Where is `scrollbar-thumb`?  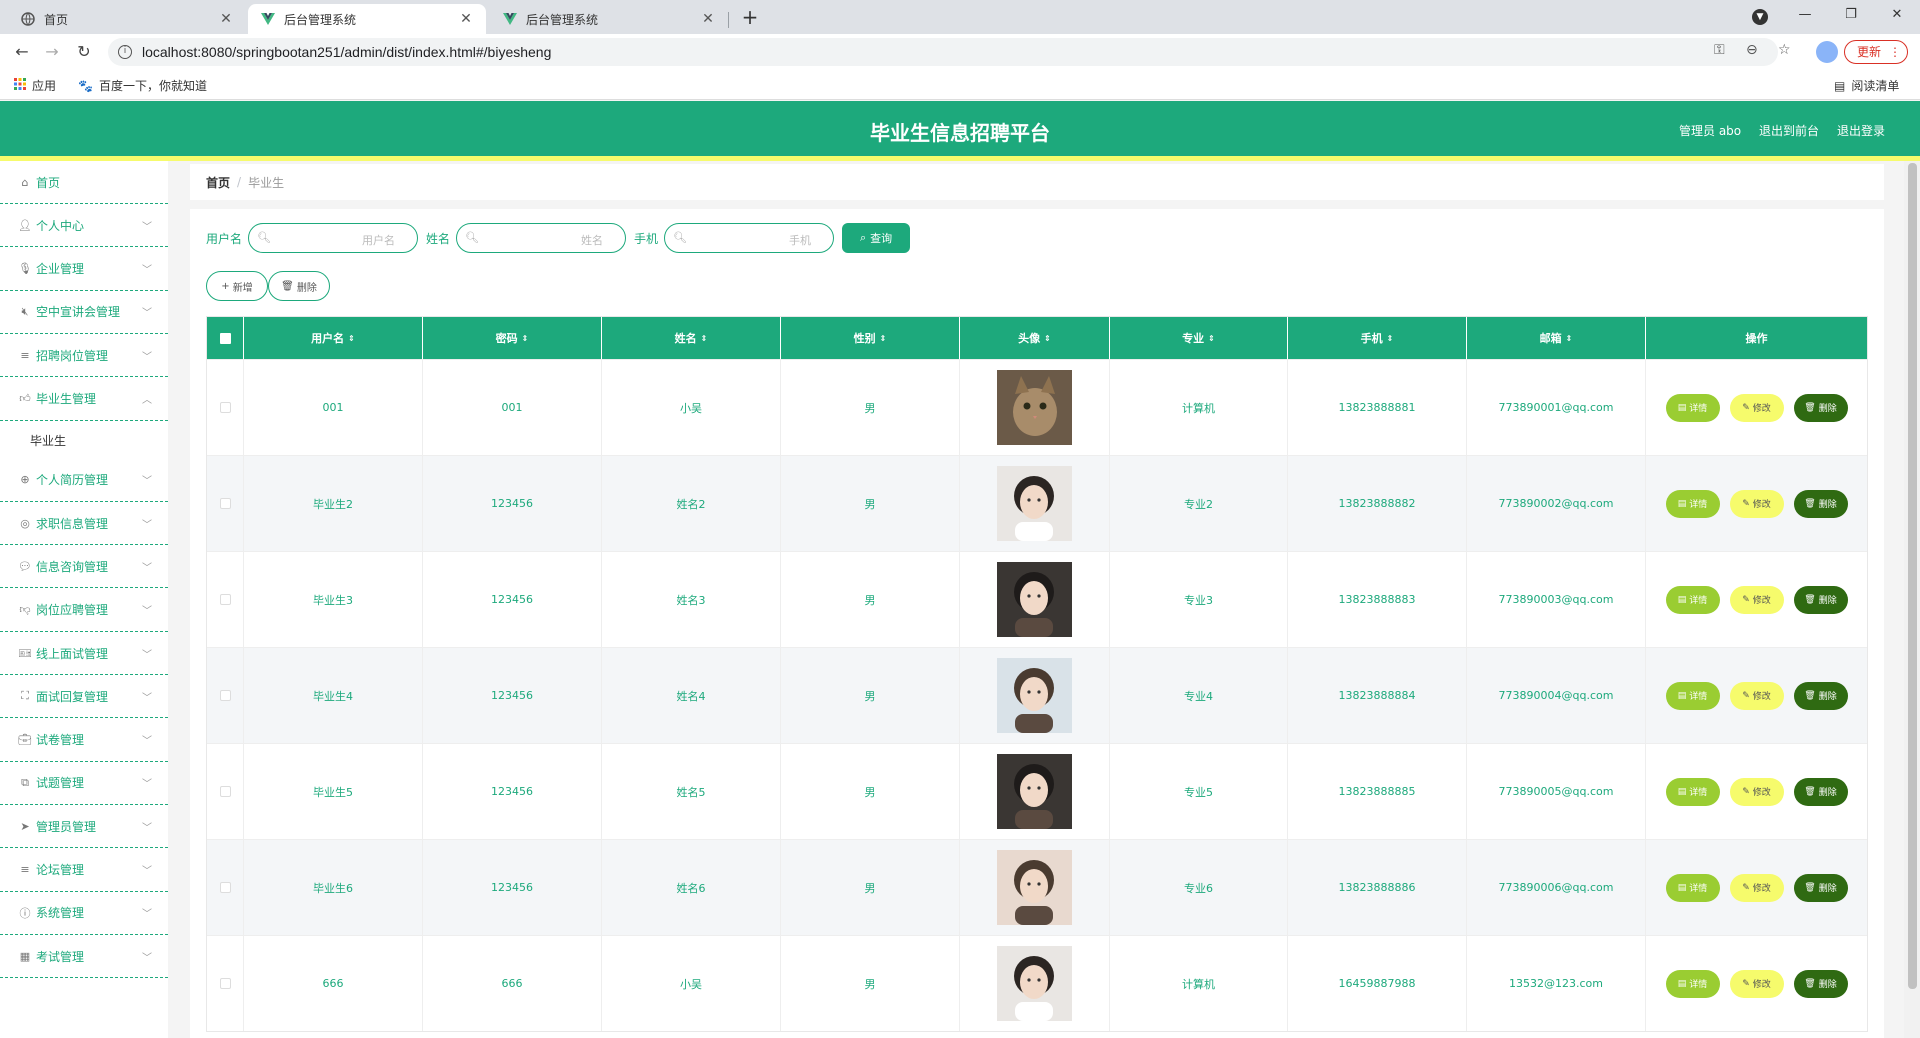
scrollbar-thumb is located at coordinates (1912, 576).